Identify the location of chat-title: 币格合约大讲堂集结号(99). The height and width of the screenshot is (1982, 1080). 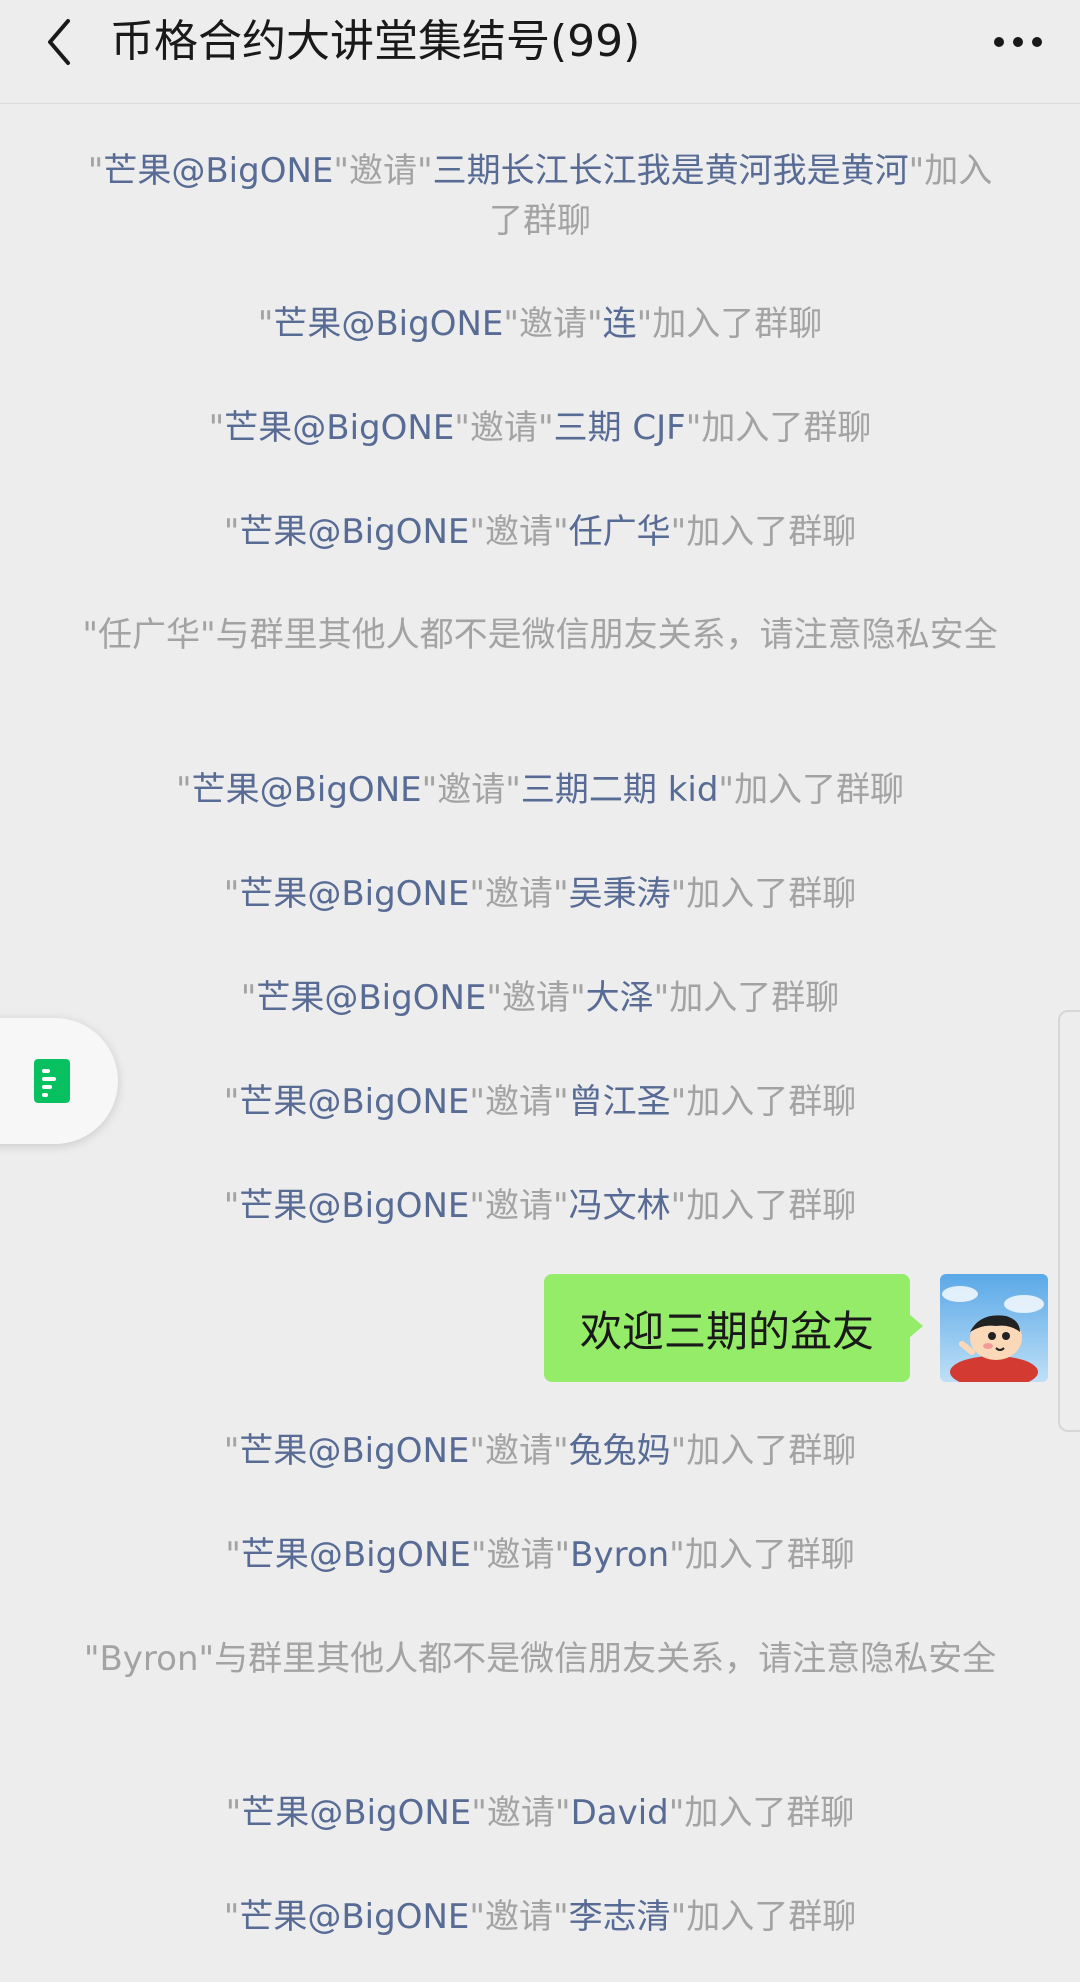
(375, 42).